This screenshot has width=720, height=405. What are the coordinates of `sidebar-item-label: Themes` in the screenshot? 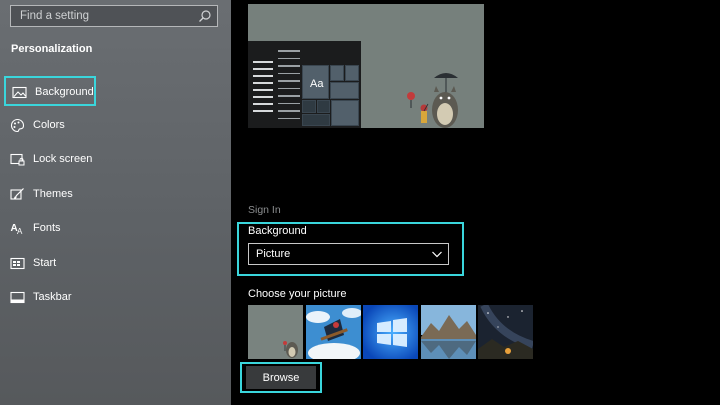 It's located at (53, 194).